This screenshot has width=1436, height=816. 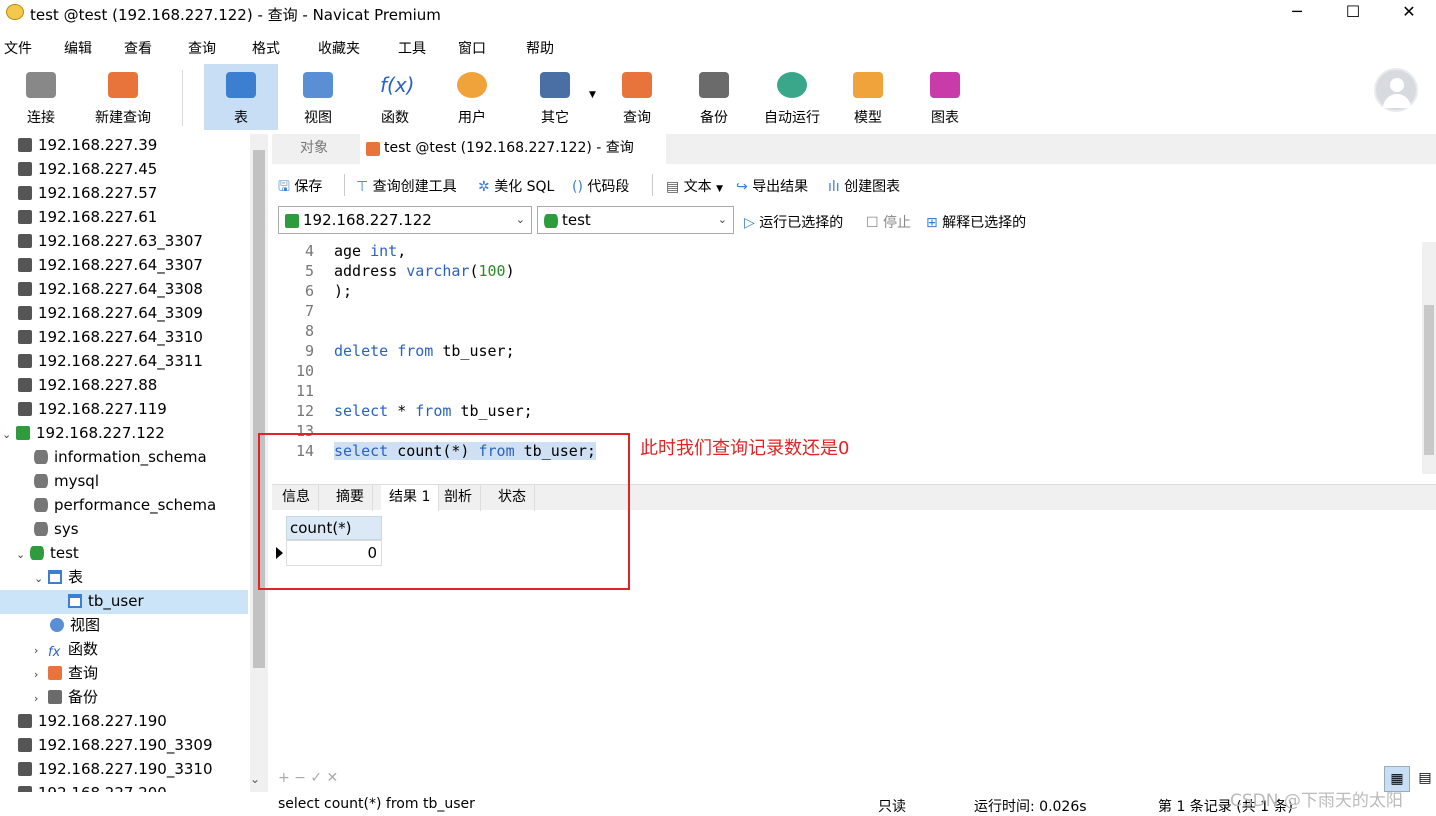 I want to click on menu-window: 窗口, so click(x=472, y=48).